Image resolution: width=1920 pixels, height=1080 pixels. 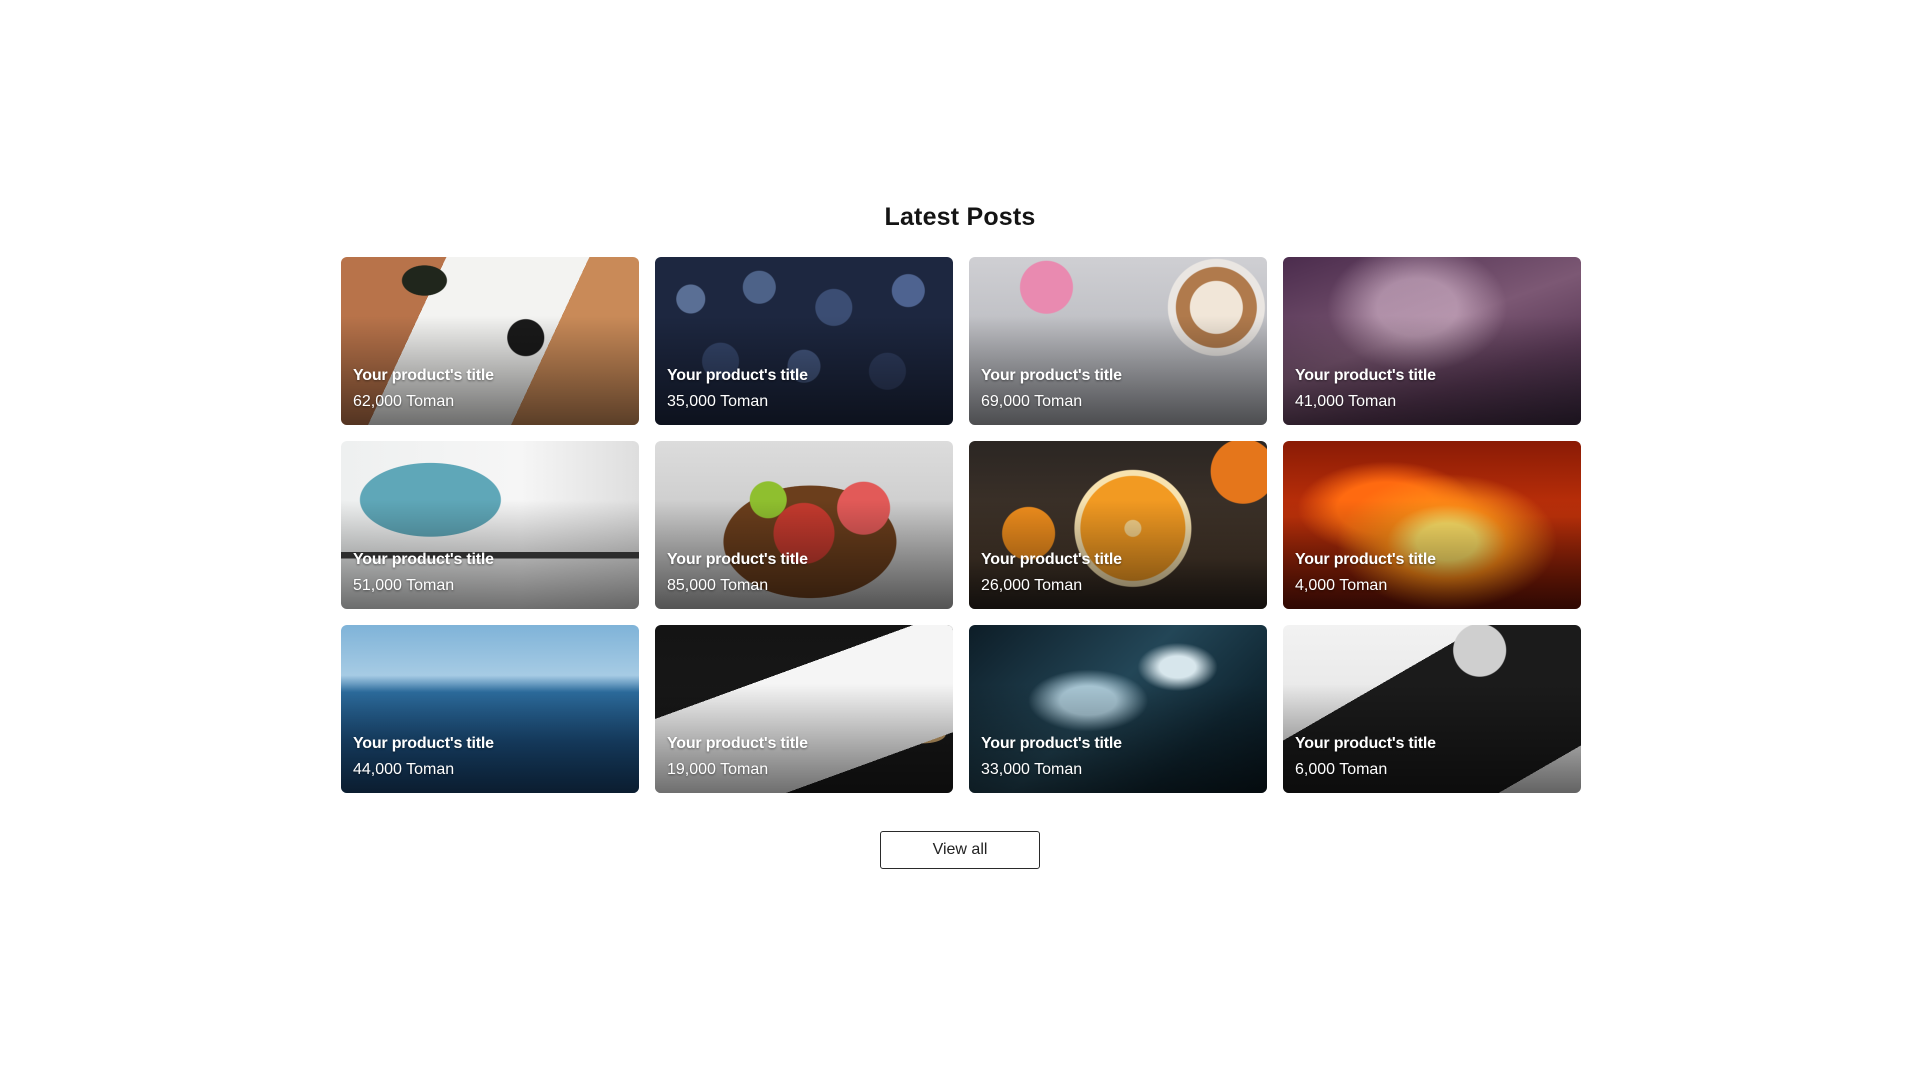 What do you see at coordinates (490, 525) in the screenshot?
I see `product-card: Your product's title 51,000 Toman` at bounding box center [490, 525].